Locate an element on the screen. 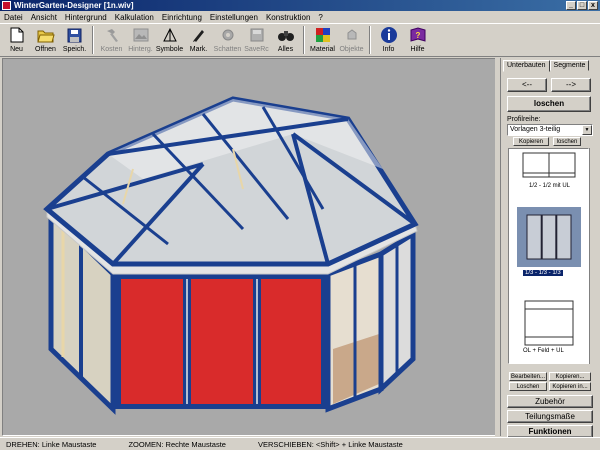 Image resolution: width=600 pixels, height=450 pixels. delete-preset-button: Loschen is located at coordinates (528, 386).